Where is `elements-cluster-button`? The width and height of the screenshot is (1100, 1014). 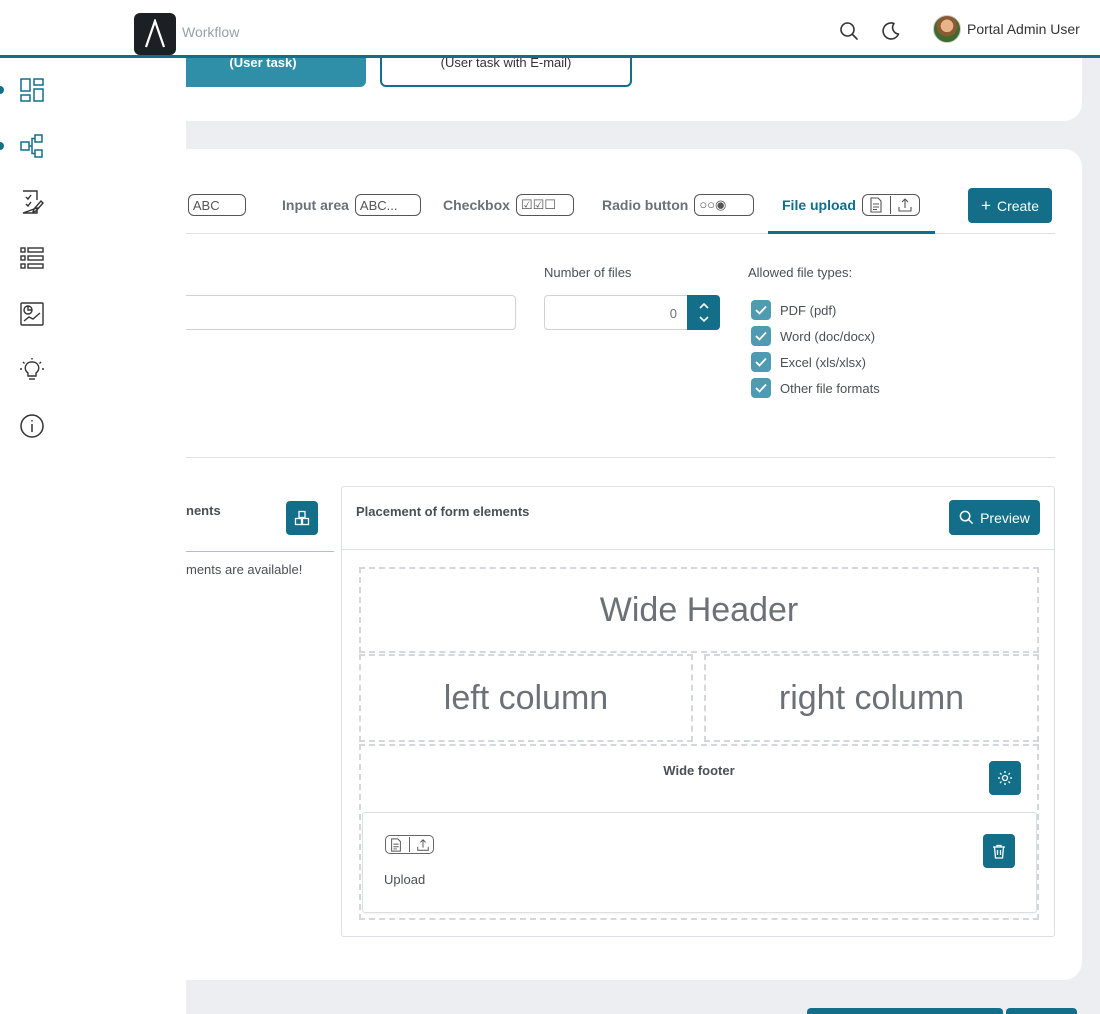
elements-cluster-button is located at coordinates (302, 518).